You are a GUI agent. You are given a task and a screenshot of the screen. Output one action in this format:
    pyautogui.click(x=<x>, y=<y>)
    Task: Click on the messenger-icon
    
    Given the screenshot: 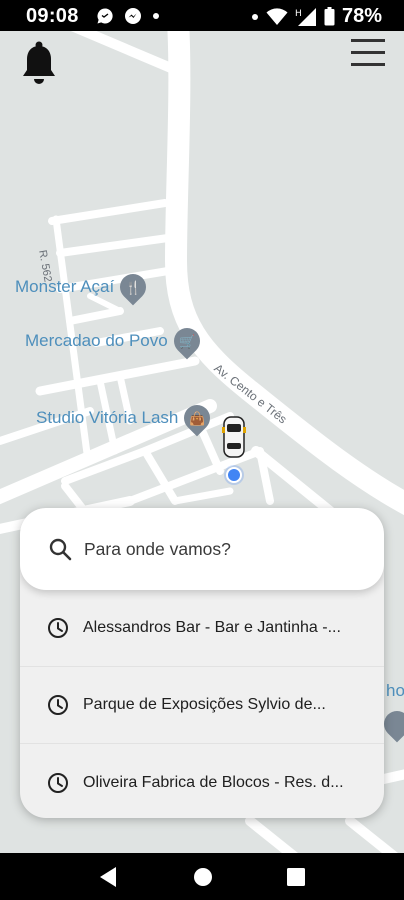 What is the action you would take?
    pyautogui.click(x=133, y=16)
    